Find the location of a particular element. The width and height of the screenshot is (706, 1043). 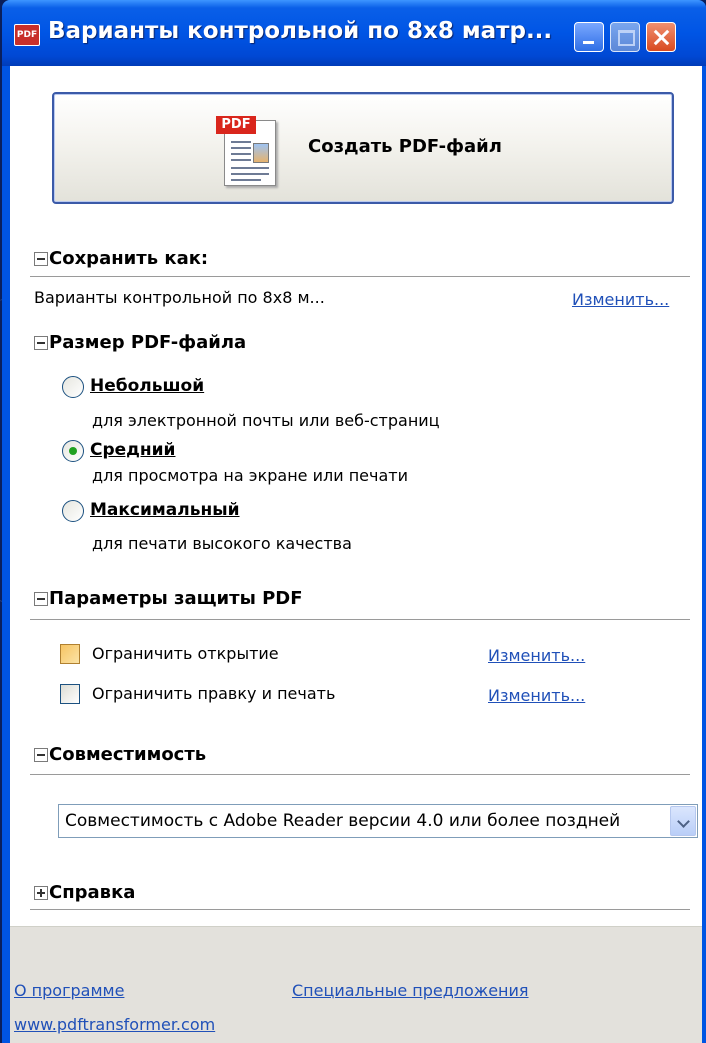

radio-small-label: Небольшой is located at coordinates (147, 386).